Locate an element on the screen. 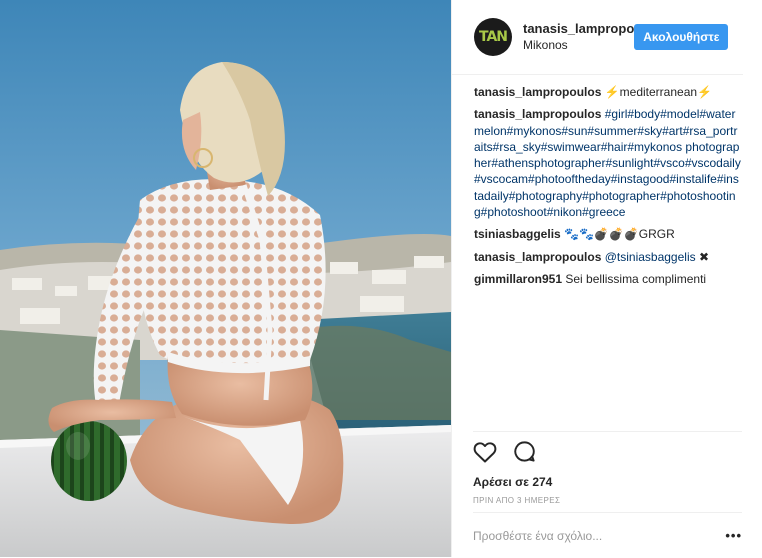 The width and height of the screenshot is (762, 558). comment-item: tsiniasbaggelis 🐾🐾💣💣💣GRGR is located at coordinates (608, 234).